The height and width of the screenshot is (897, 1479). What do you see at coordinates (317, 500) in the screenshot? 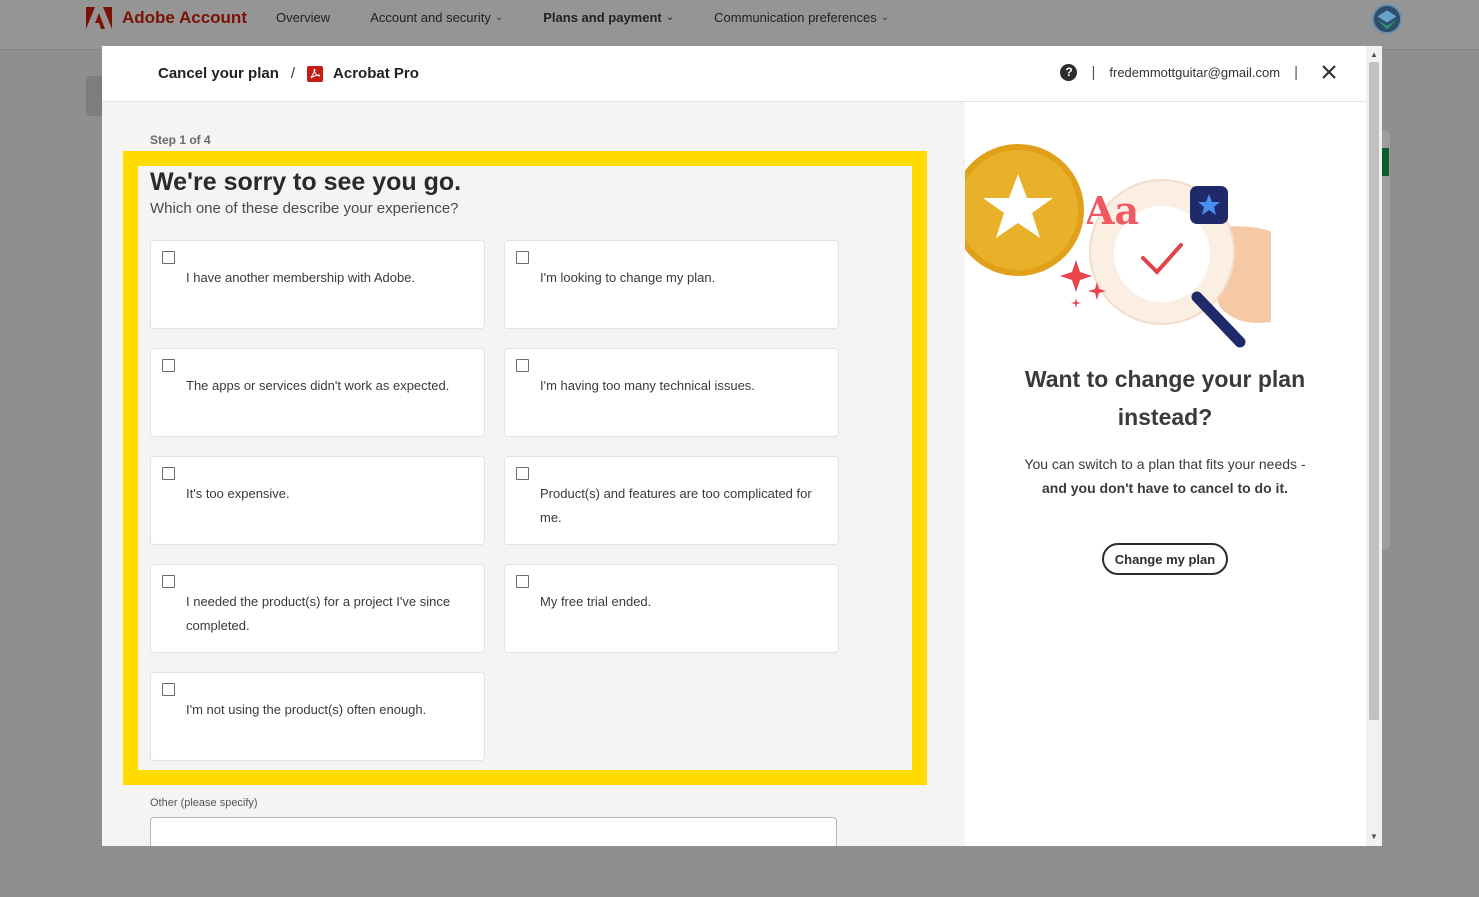
I see `option-too-expensive: It's too expensive.` at bounding box center [317, 500].